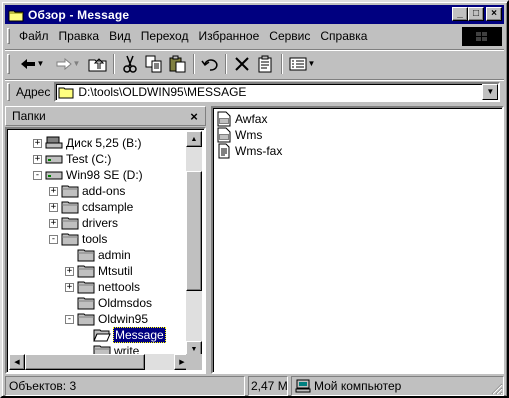 The height and width of the screenshot is (398, 509). I want to click on tree-item: + Mtsutil, so click(99, 271).